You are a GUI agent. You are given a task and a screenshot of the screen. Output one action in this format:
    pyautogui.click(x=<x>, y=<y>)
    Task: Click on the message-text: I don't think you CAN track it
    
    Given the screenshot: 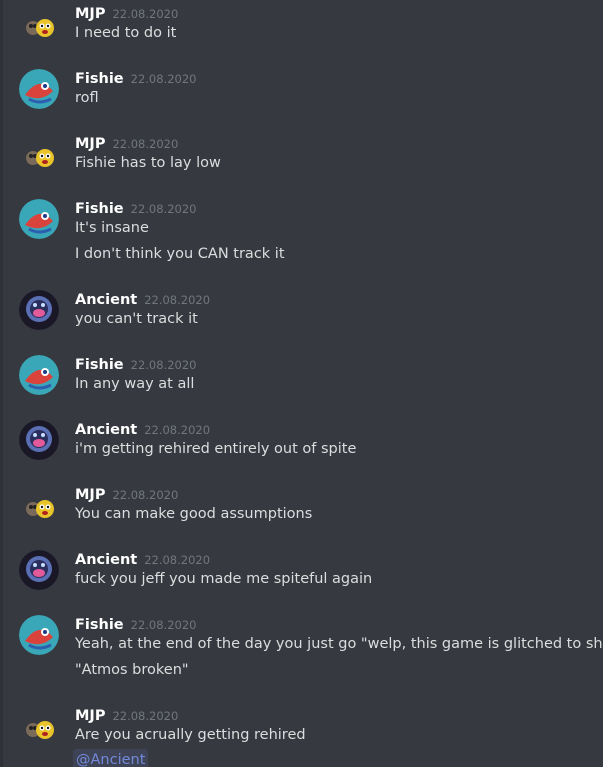 What is the action you would take?
    pyautogui.click(x=180, y=254)
    